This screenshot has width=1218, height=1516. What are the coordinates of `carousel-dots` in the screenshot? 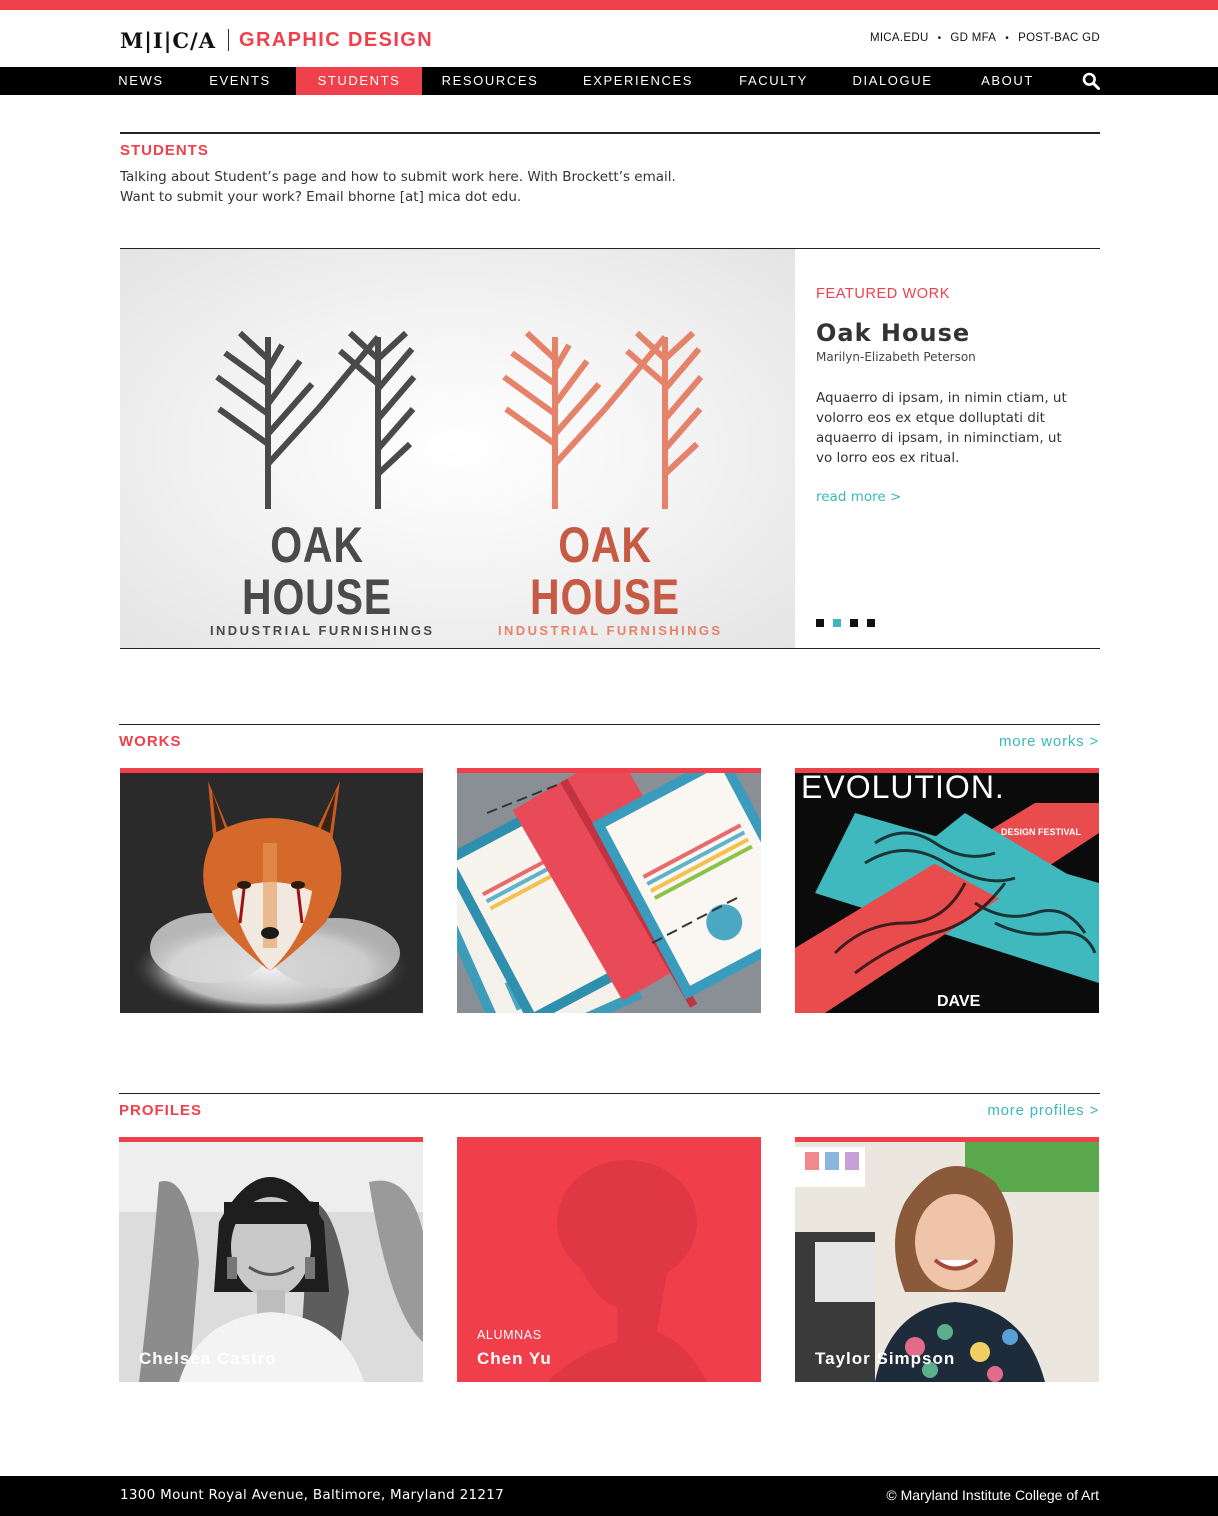 It's located at (850, 623).